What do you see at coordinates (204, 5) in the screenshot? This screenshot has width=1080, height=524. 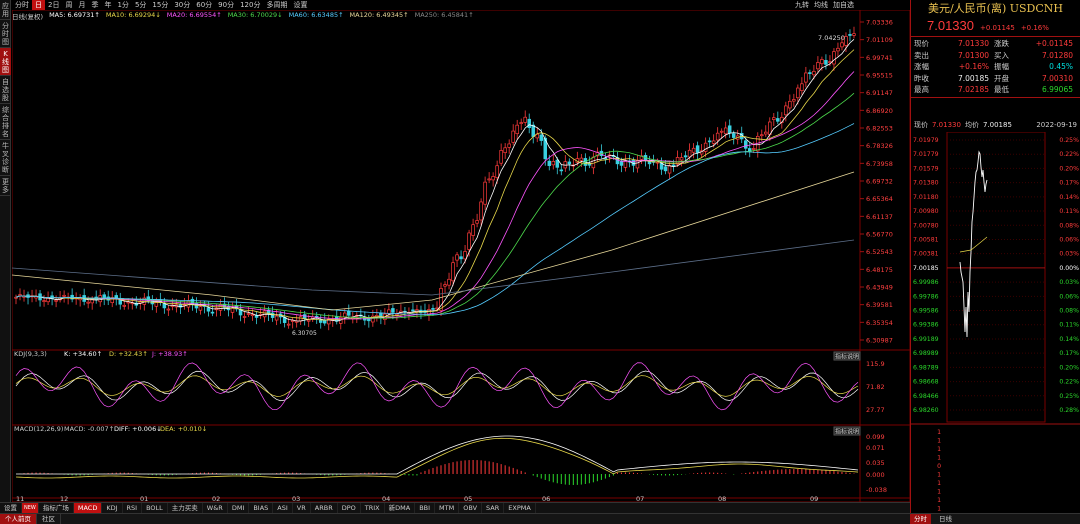 I see `period-tab-11: 60分` at bounding box center [204, 5].